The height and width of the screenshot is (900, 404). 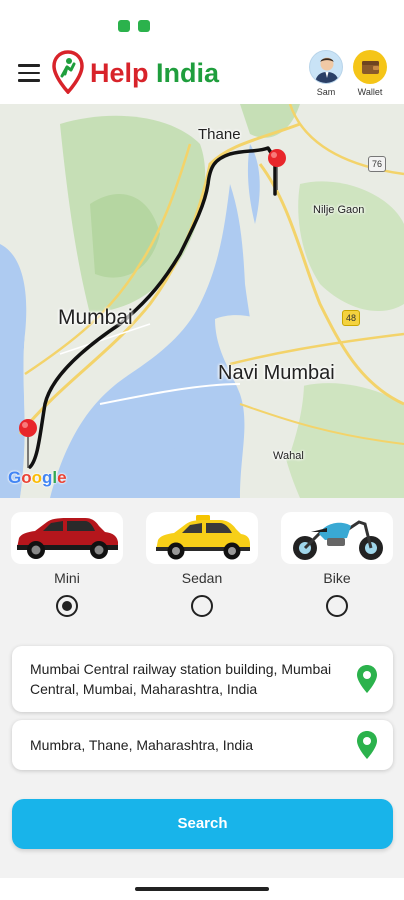 I want to click on vehicle-selector: Mini Sedan Bike, so click(x=202, y=563).